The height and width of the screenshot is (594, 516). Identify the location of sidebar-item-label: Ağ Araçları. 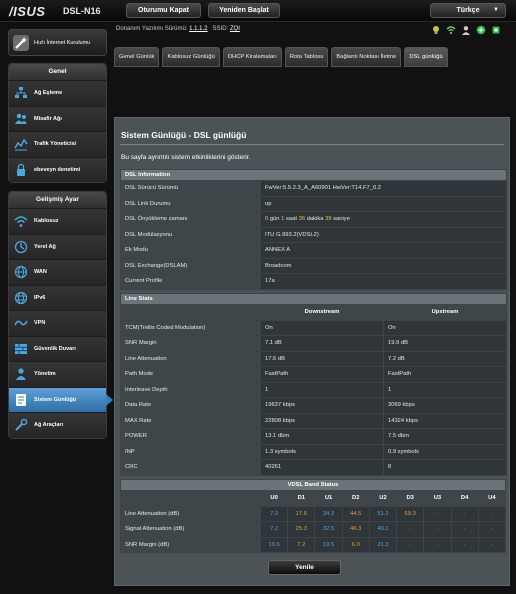
(49, 425).